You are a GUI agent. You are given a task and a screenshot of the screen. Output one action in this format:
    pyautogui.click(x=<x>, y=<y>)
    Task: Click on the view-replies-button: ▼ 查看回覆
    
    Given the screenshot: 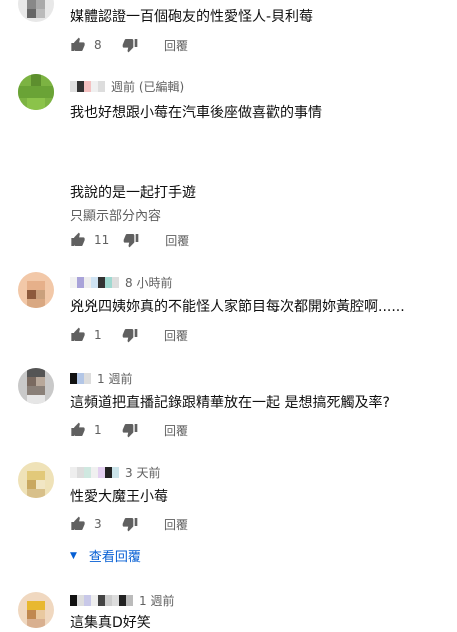 What is the action you would take?
    pyautogui.click(x=105, y=555)
    